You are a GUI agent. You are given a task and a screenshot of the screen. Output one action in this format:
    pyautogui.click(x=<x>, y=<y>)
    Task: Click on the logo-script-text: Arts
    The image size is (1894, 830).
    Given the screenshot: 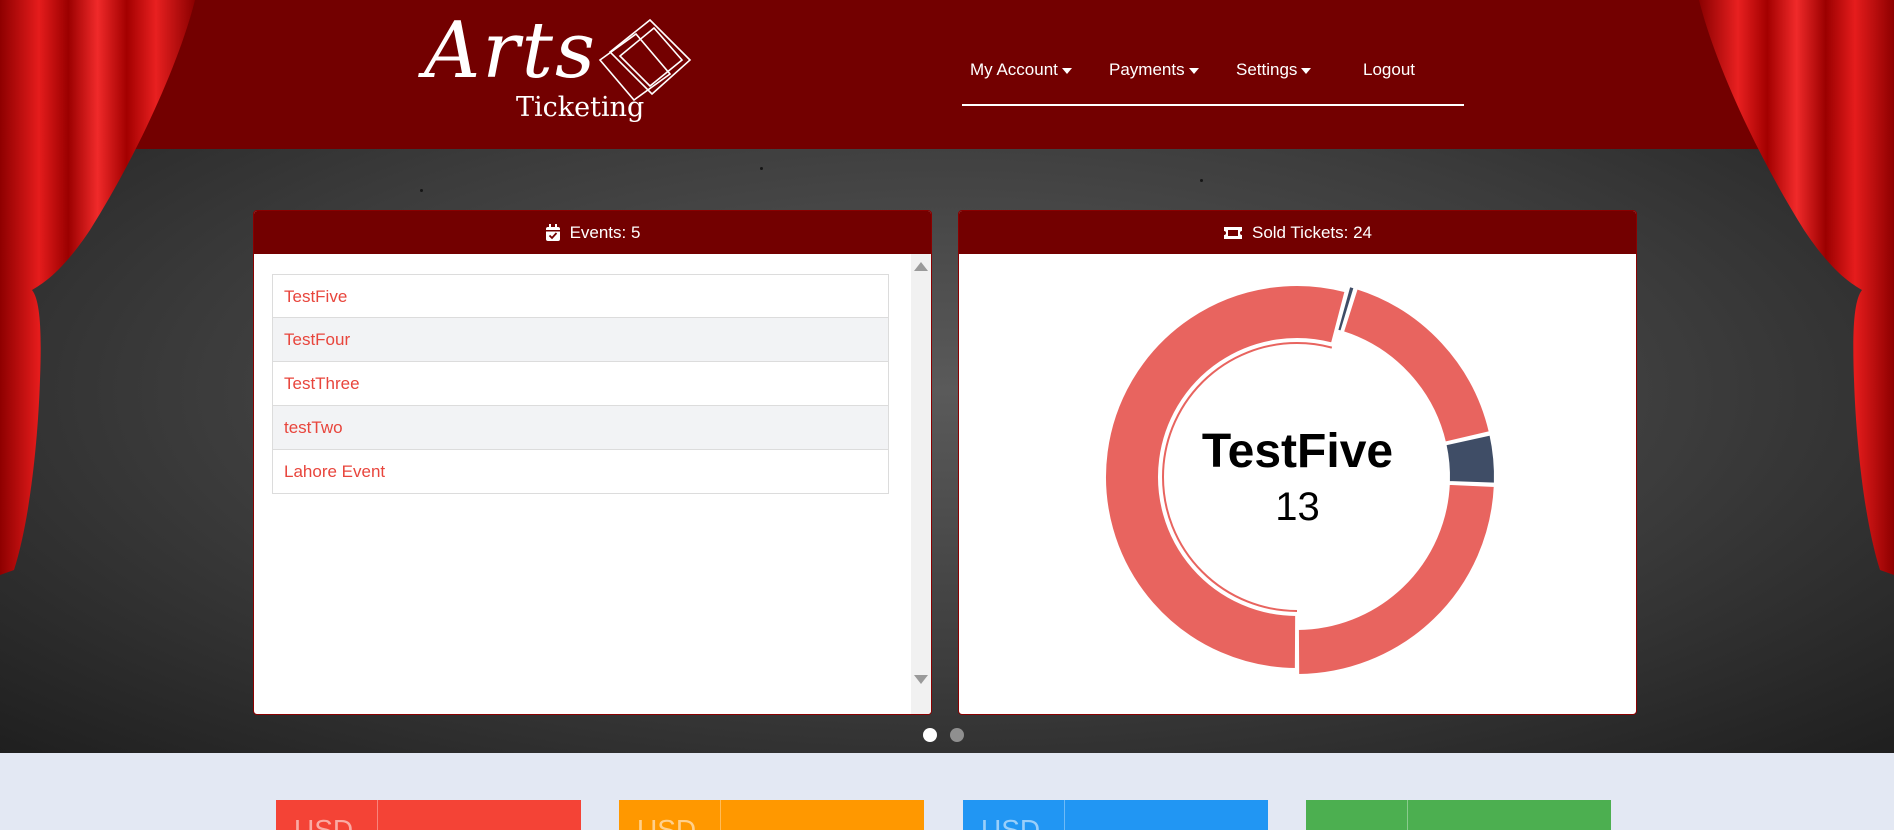 What is the action you would take?
    pyautogui.click(x=510, y=51)
    